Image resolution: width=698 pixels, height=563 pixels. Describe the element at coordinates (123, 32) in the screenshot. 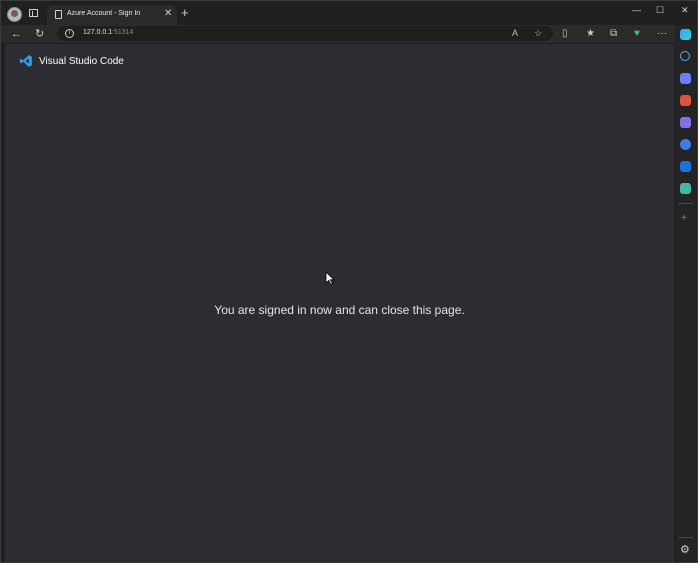

I see `url-port: :51314` at that location.